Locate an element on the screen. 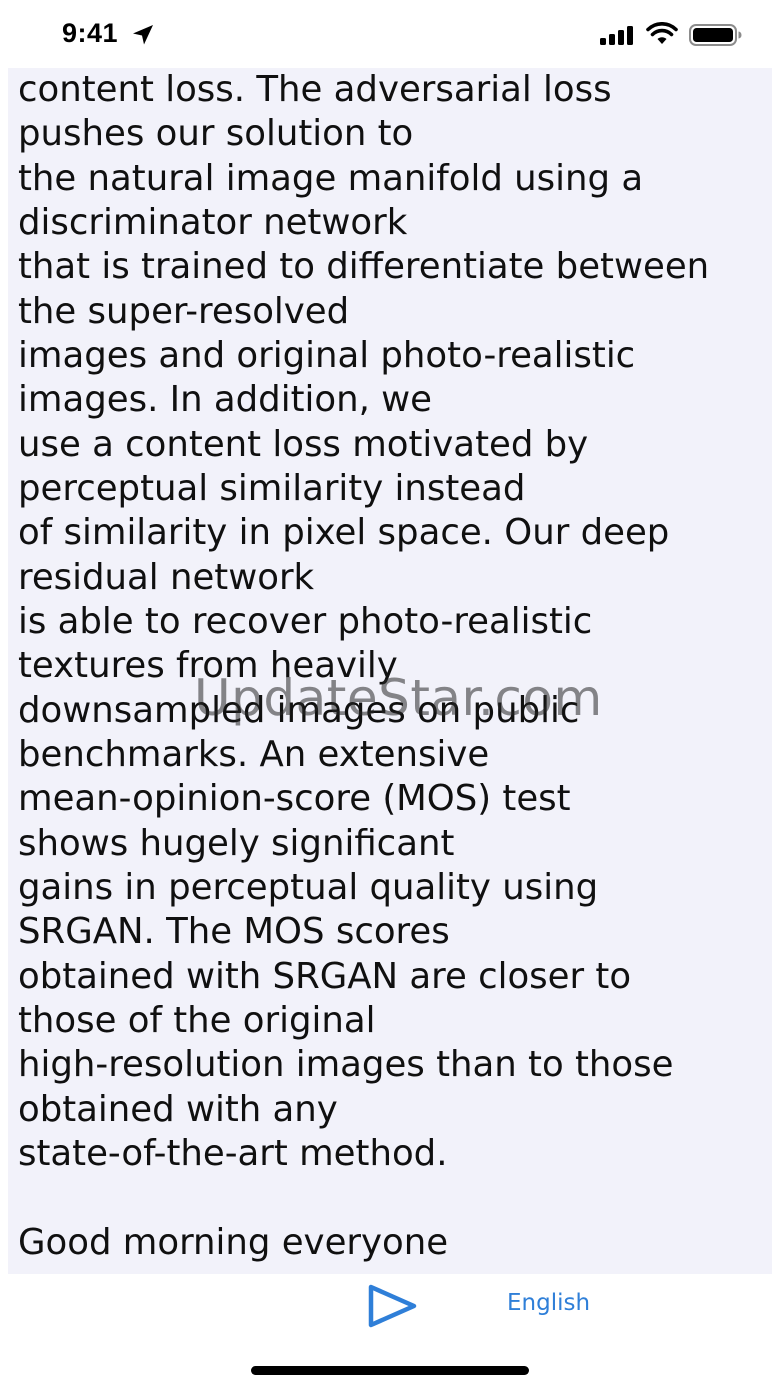  text-line: images and original photo-realistic is located at coordinates (327, 355).